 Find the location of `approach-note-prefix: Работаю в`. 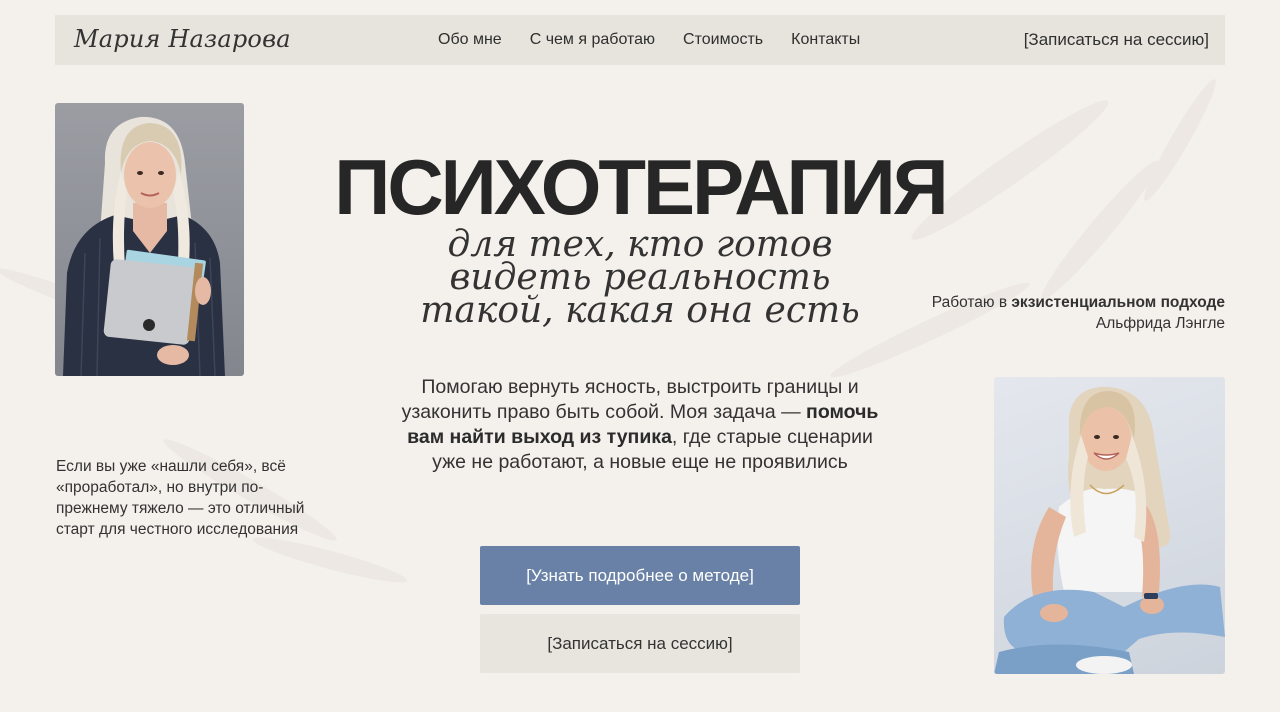

approach-note-prefix: Работаю в is located at coordinates (971, 302).